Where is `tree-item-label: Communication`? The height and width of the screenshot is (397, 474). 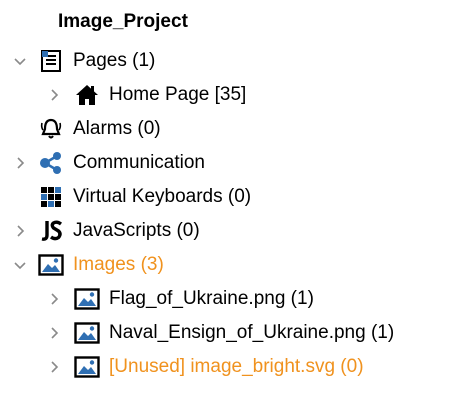
tree-item-label: Communication is located at coordinates (139, 162).